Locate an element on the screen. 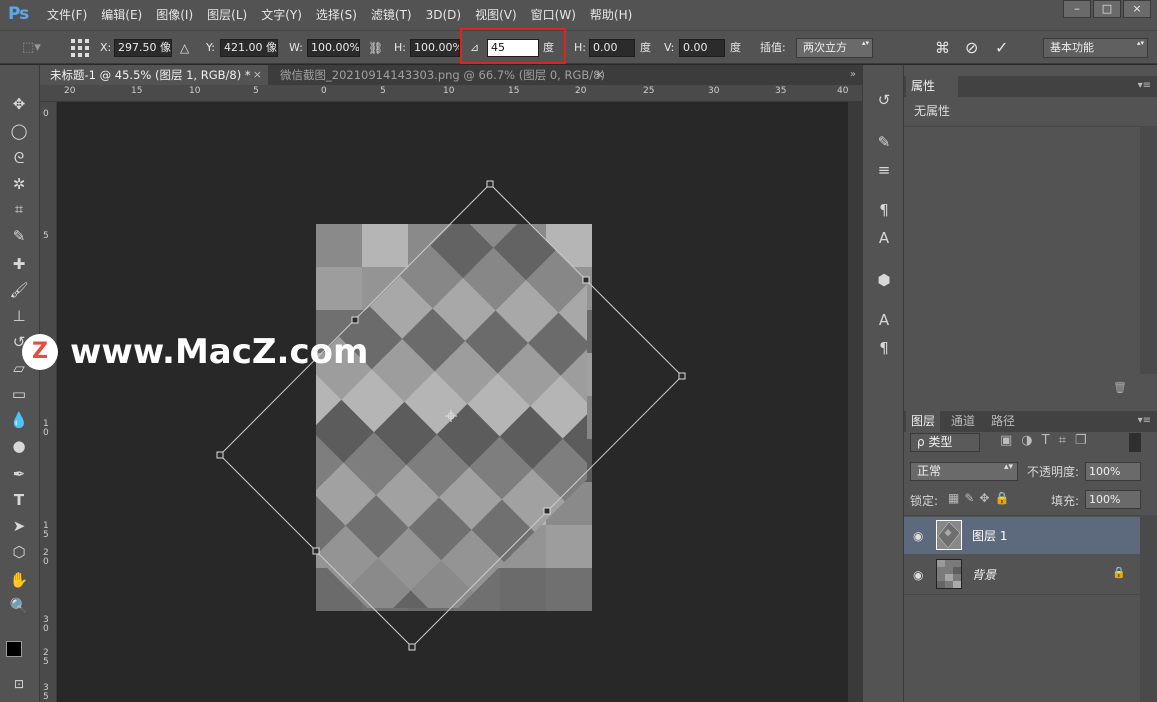  lock-icons: ▦✎✥🔒 is located at coordinates (981, 498).